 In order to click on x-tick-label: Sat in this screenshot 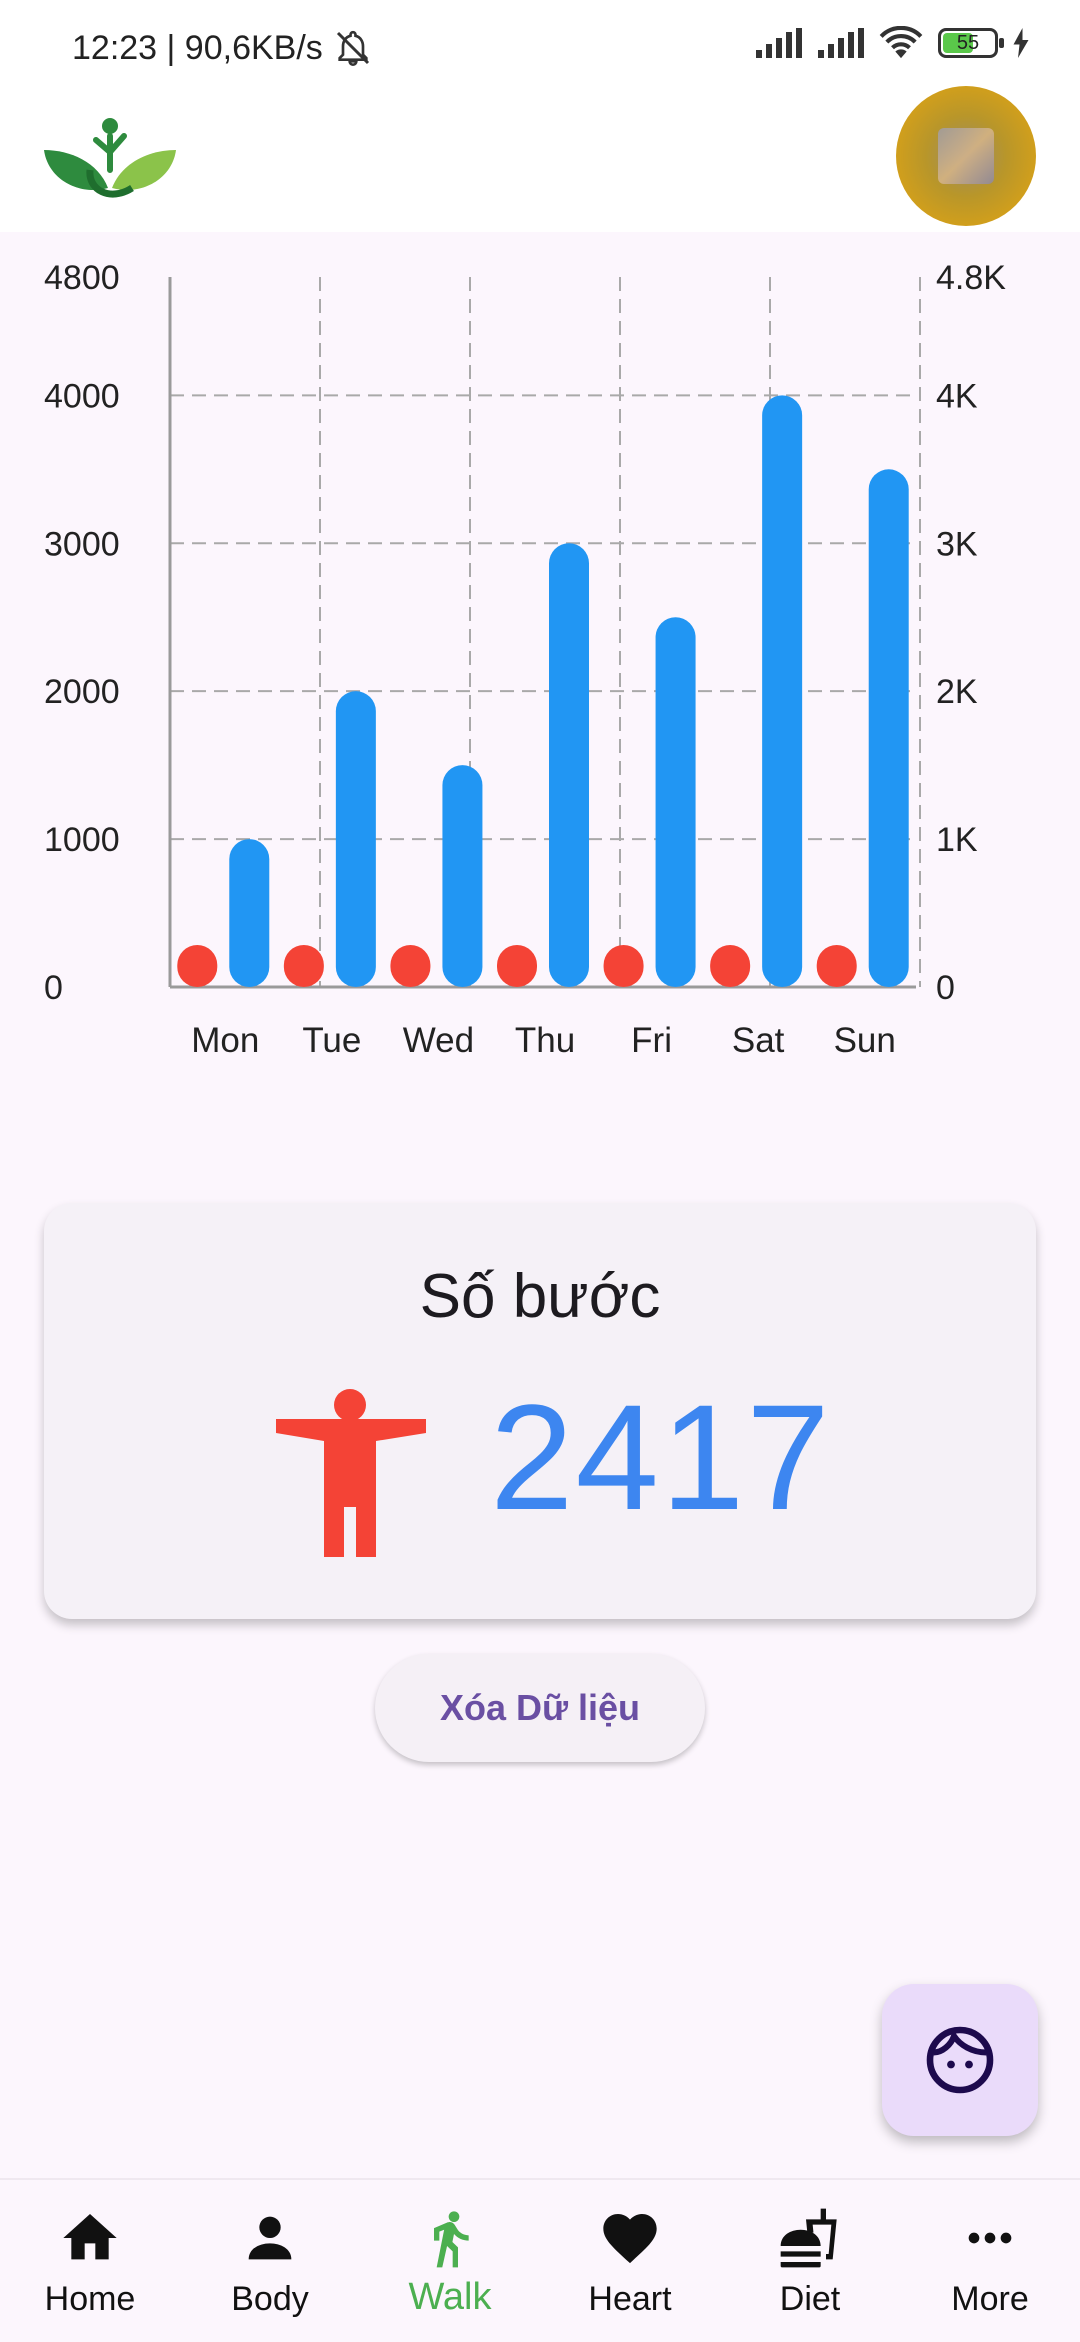, I will do `click(758, 1040)`.